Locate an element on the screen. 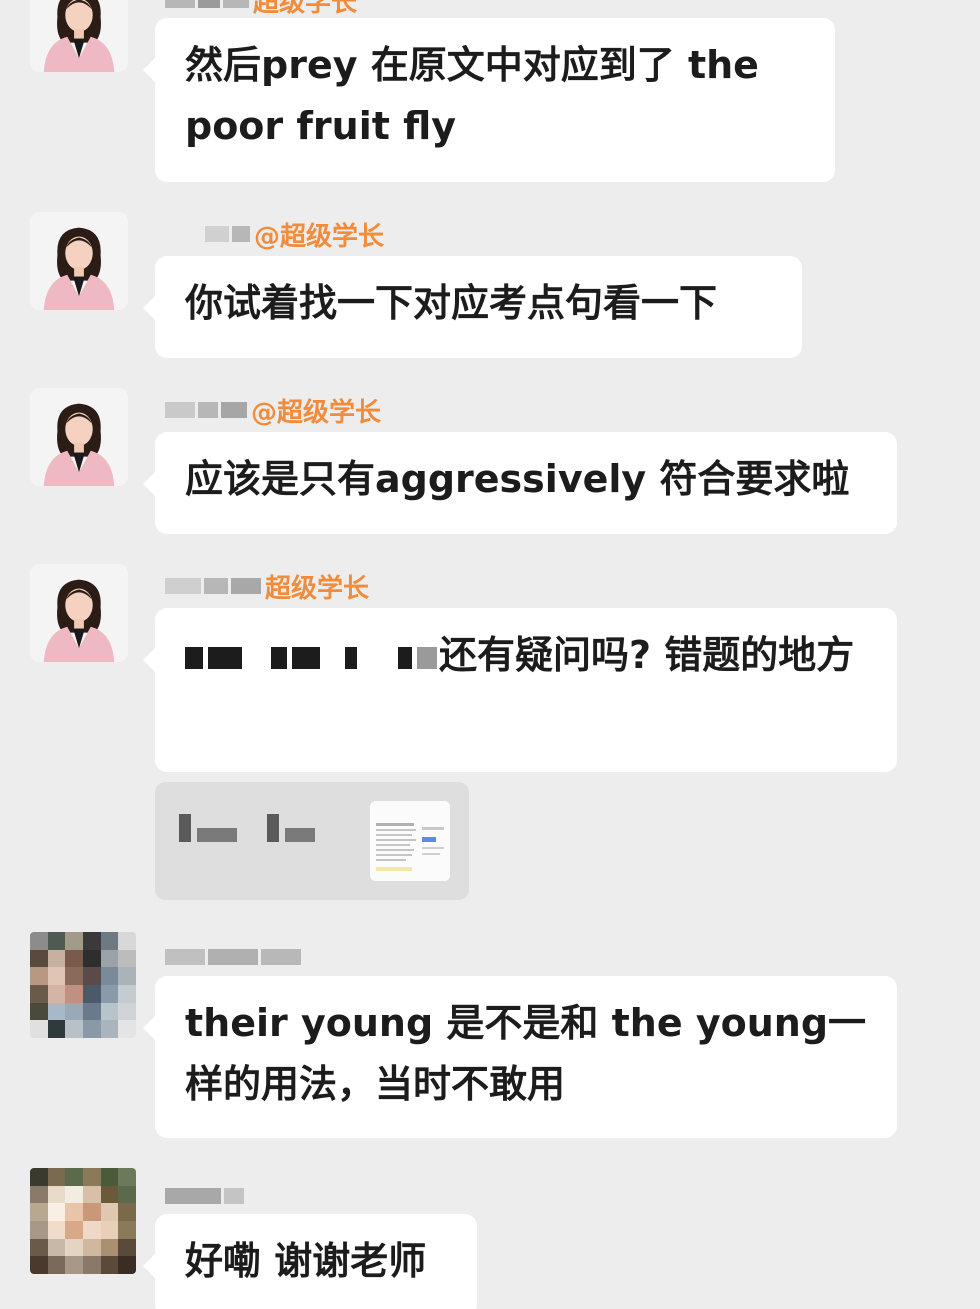 Image resolution: width=980 pixels, height=1309 pixels. message-bubble: 应该是只有aggressively 符合要求啦 is located at coordinates (520, 483).